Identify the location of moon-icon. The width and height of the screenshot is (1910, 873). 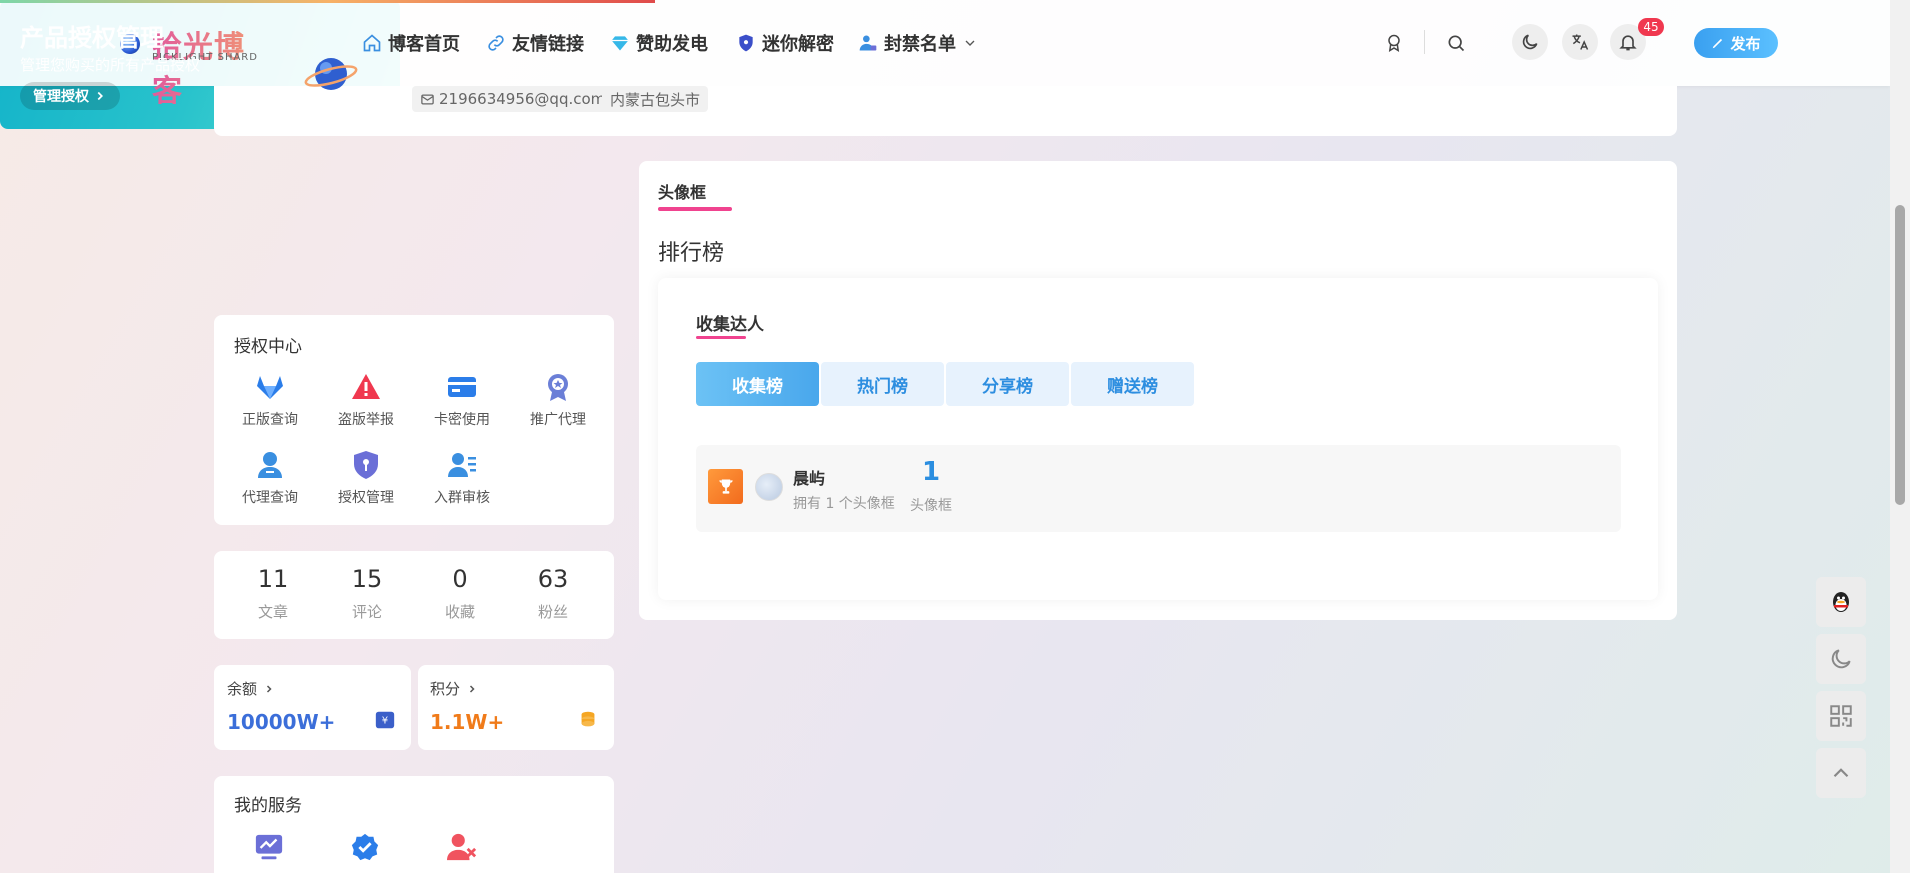
(1841, 659).